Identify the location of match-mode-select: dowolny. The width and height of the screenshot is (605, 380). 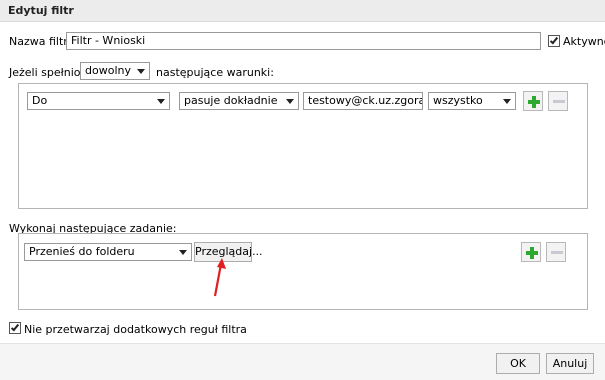
(115, 71).